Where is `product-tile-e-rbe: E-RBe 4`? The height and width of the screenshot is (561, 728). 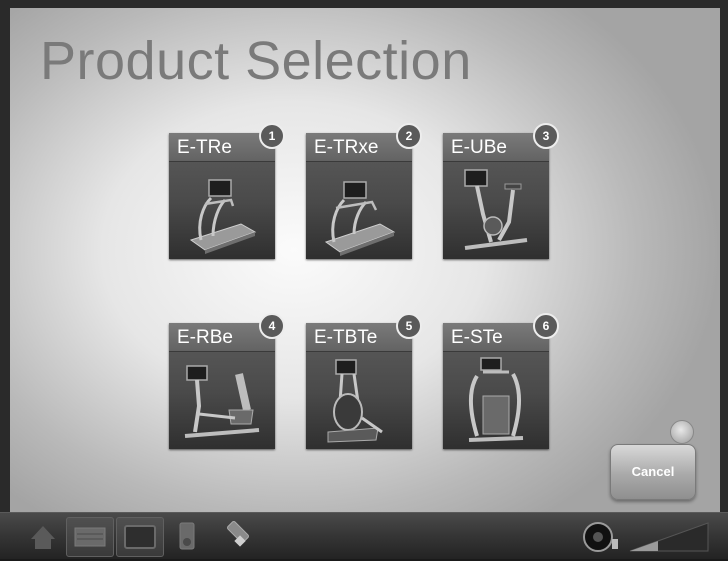
product-tile-e-rbe: E-RBe 4 is located at coordinates (227, 381).